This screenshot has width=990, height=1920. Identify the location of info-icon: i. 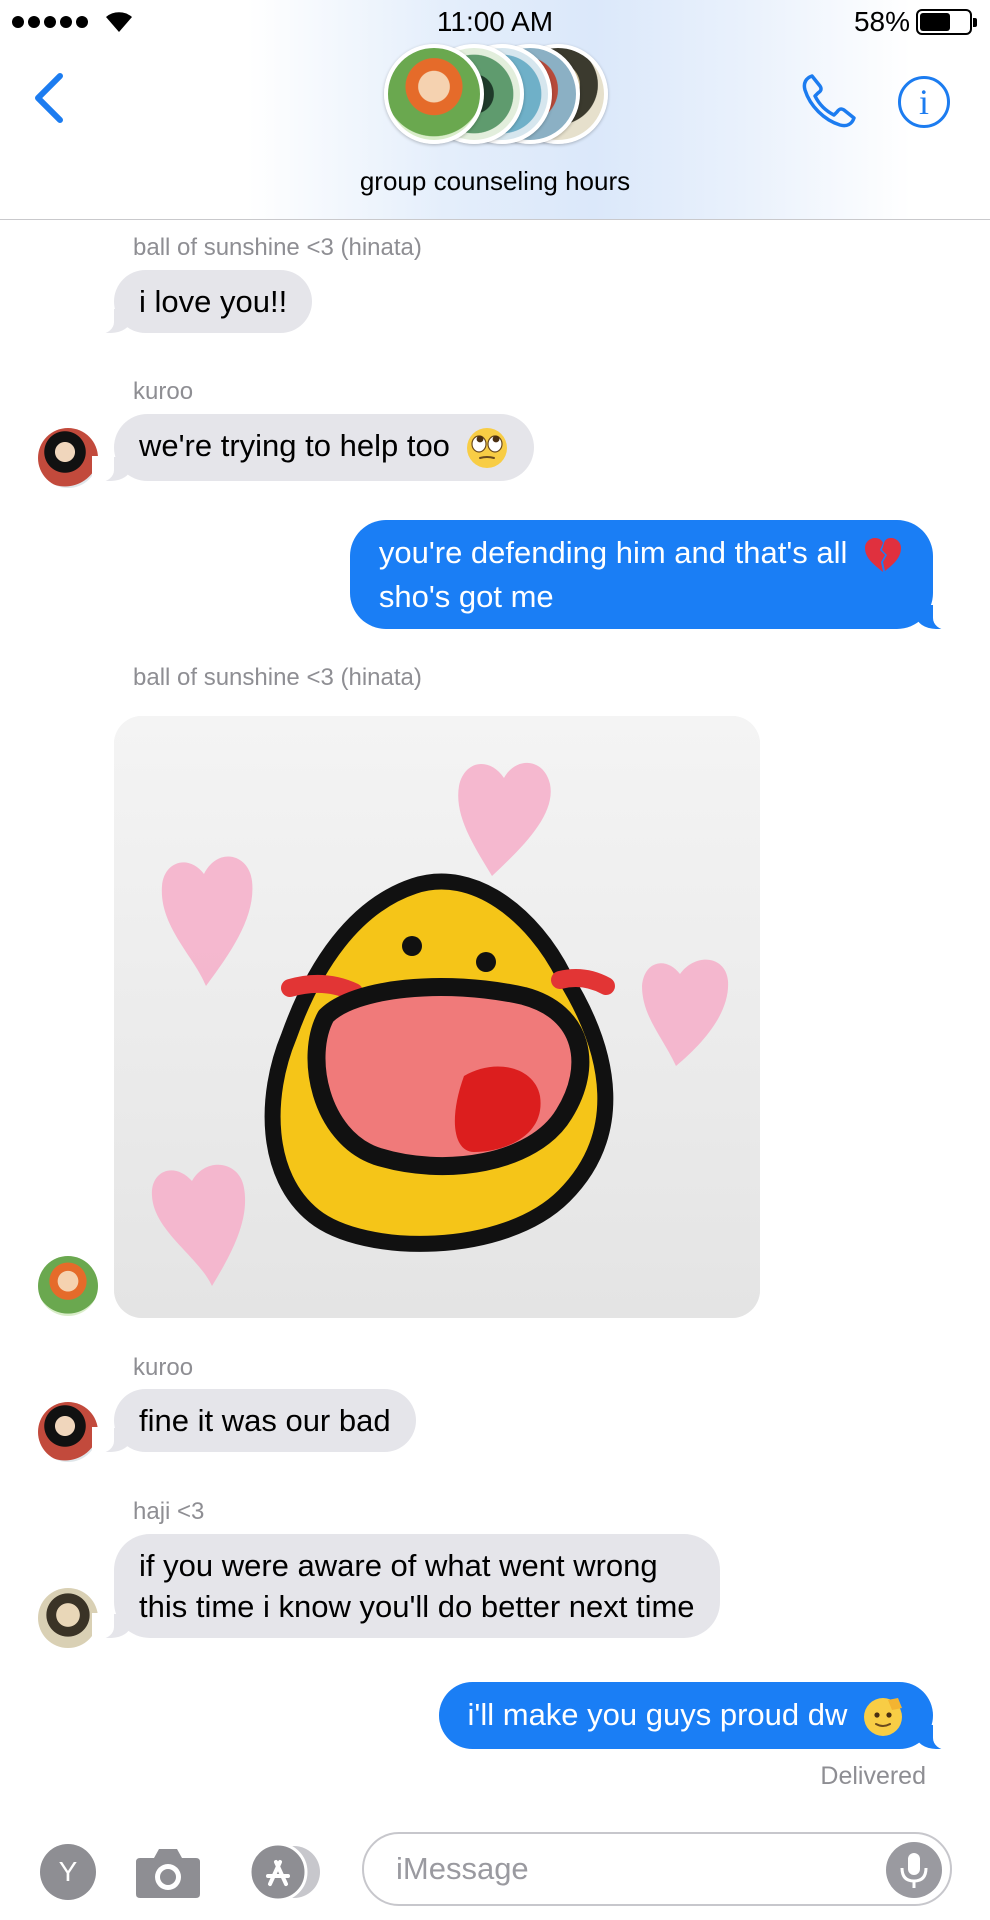
(924, 102).